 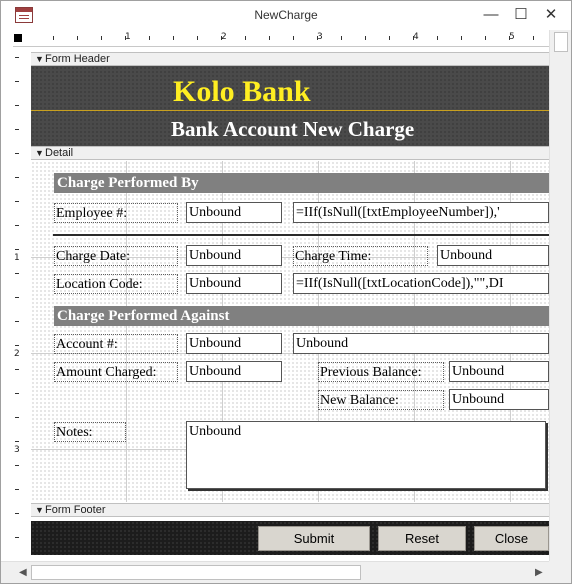 I want to click on reset-button: Reset, so click(x=422, y=538).